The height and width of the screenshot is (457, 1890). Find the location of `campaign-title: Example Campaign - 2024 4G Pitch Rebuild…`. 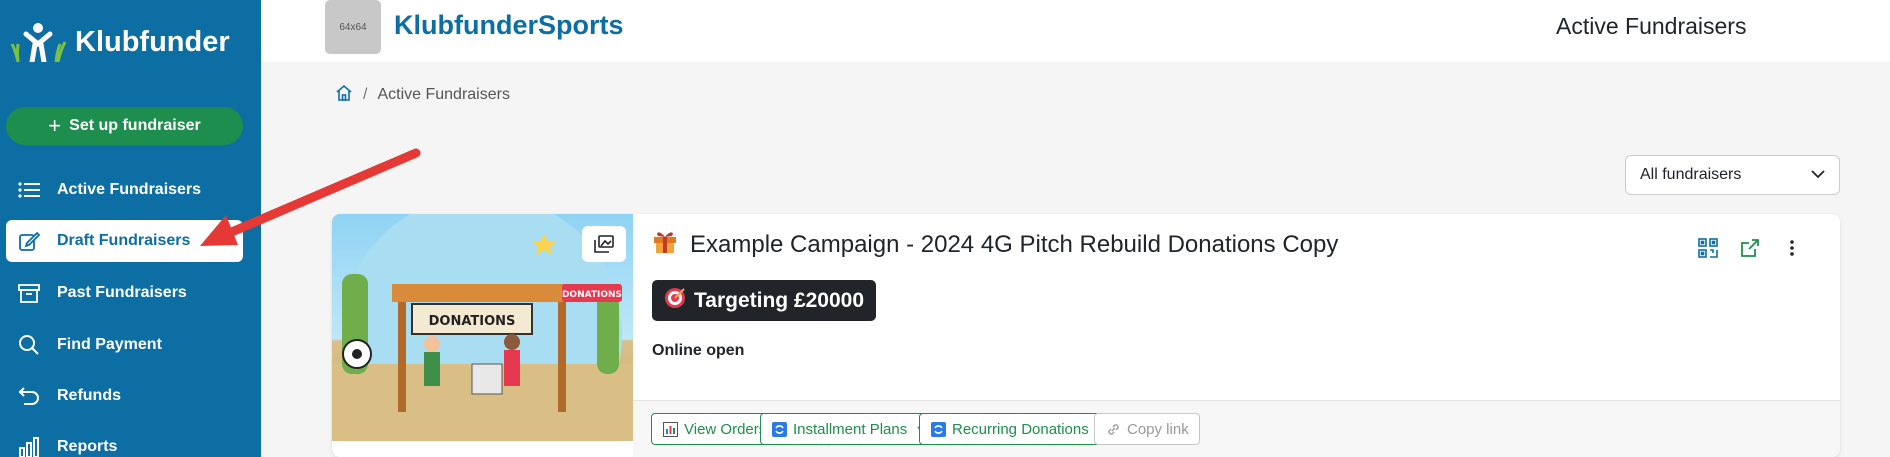

campaign-title: Example Campaign - 2024 4G Pitch Rebuild… is located at coordinates (995, 244).